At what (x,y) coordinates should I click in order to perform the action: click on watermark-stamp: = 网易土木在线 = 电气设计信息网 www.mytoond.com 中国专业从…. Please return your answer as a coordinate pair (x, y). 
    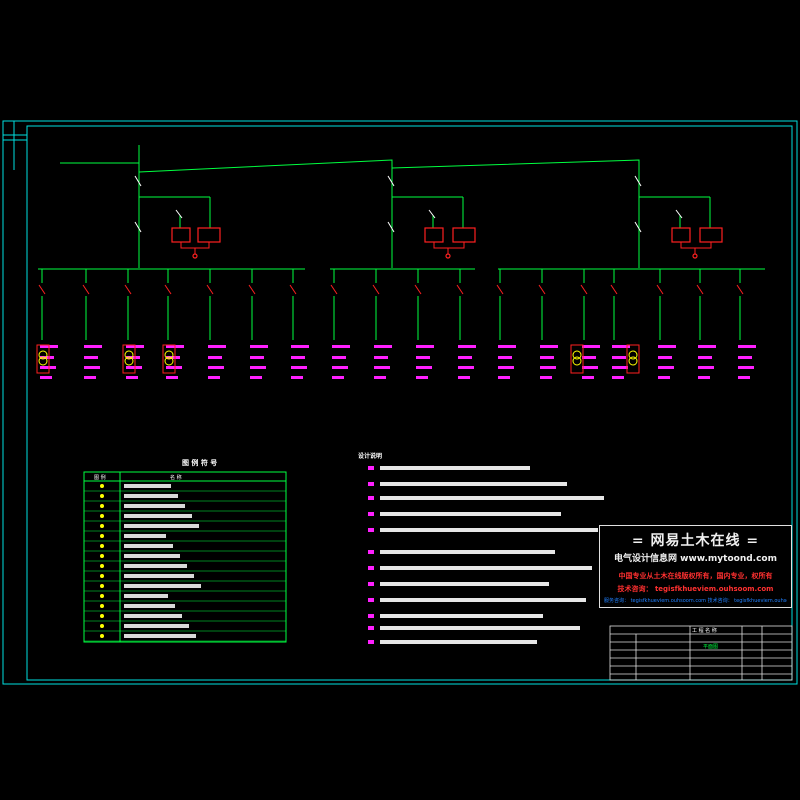
    Looking at the image, I should click on (695, 566).